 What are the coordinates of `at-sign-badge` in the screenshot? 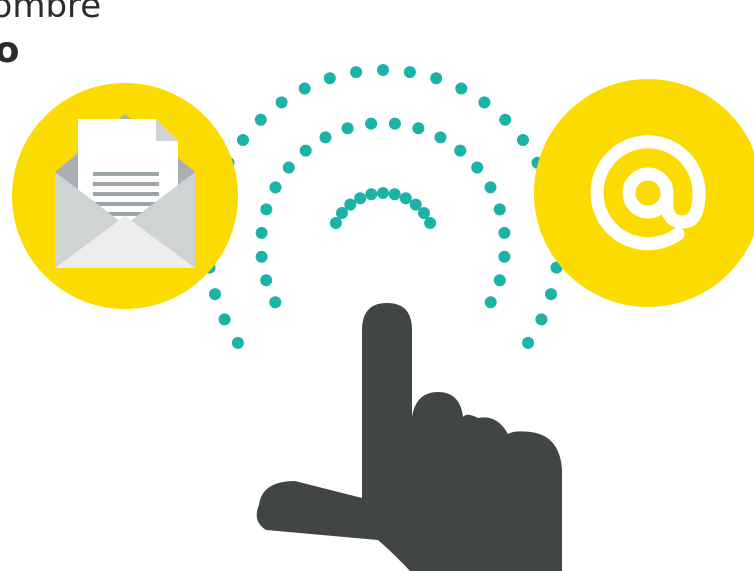 It's located at (644, 193).